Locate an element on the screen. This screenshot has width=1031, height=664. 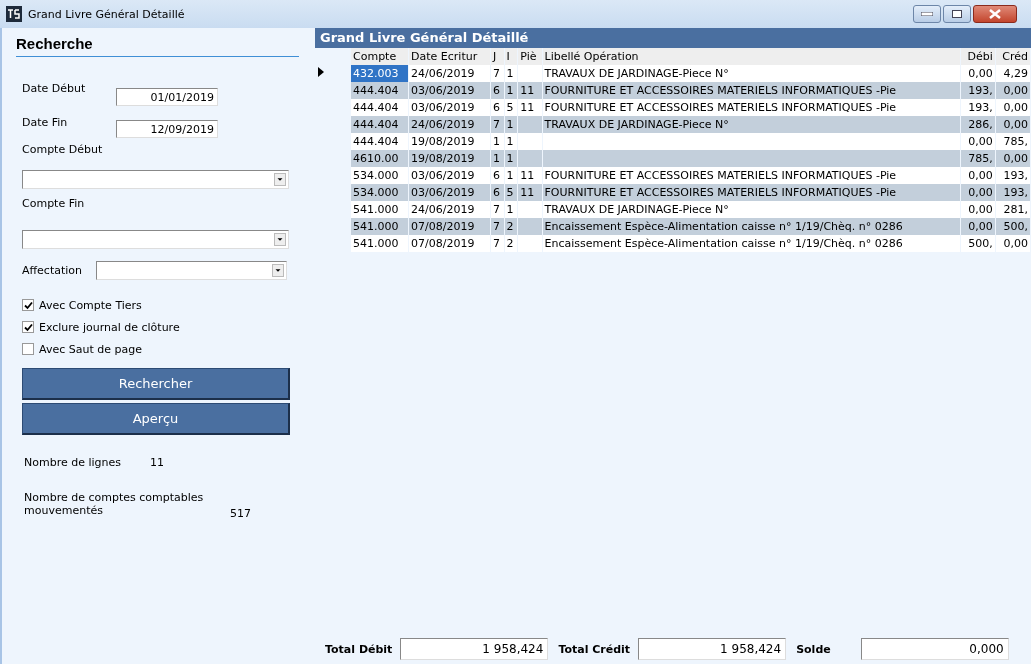
column-header: Compte is located at coordinates (380, 56).